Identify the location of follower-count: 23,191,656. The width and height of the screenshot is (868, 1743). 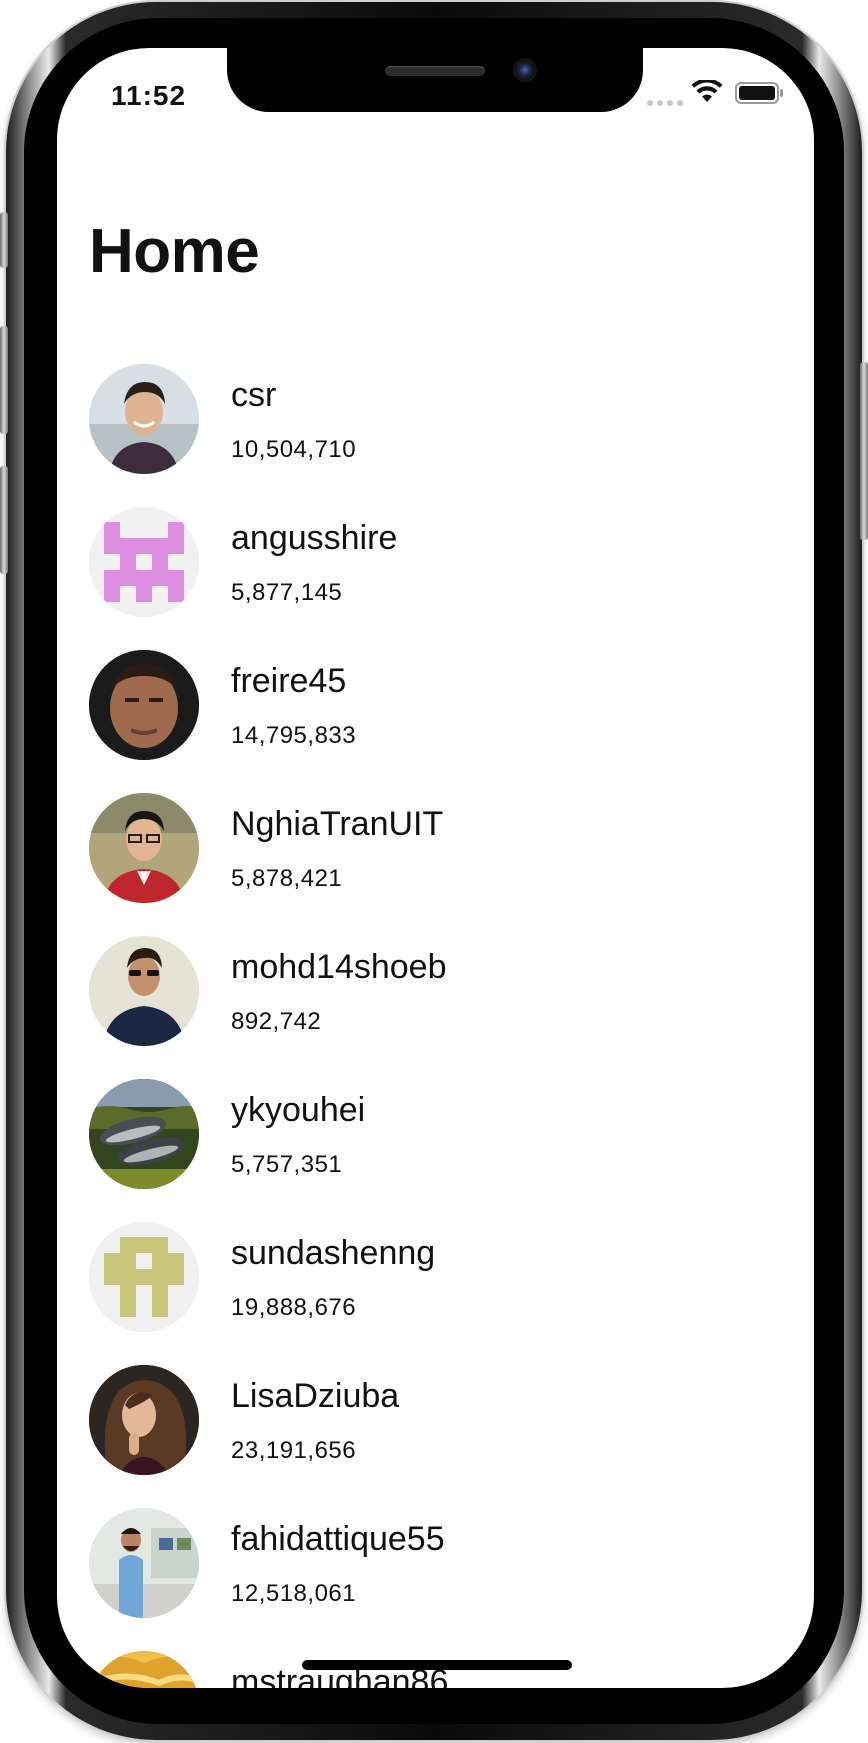
(294, 1450).